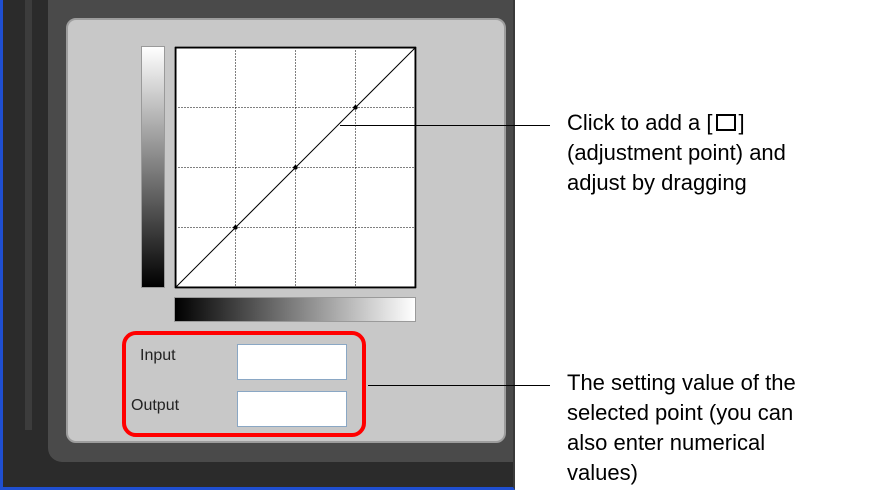 The image size is (880, 501). I want to click on top-callout-line3: adjust by dragging, so click(657, 182).